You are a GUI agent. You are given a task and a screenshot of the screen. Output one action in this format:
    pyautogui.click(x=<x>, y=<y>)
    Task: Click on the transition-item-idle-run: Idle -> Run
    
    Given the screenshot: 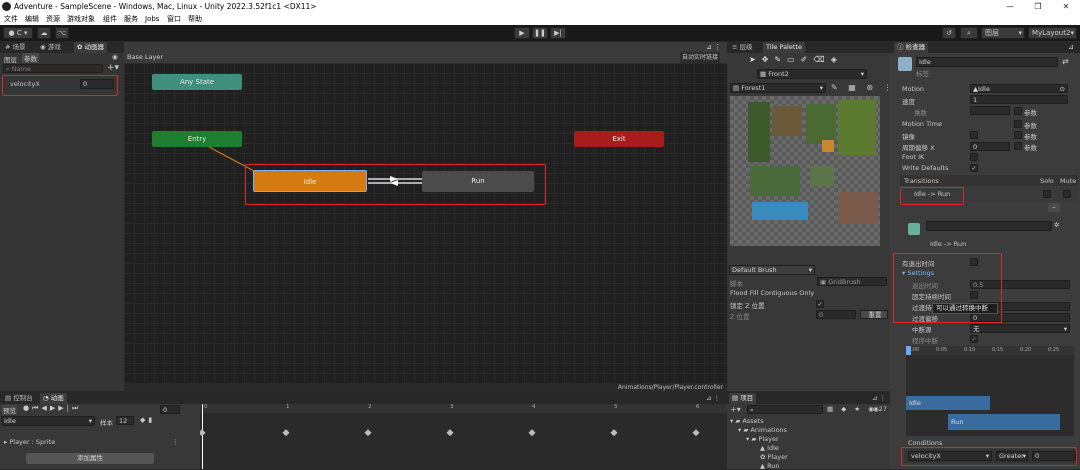 What is the action you would take?
    pyautogui.click(x=932, y=194)
    